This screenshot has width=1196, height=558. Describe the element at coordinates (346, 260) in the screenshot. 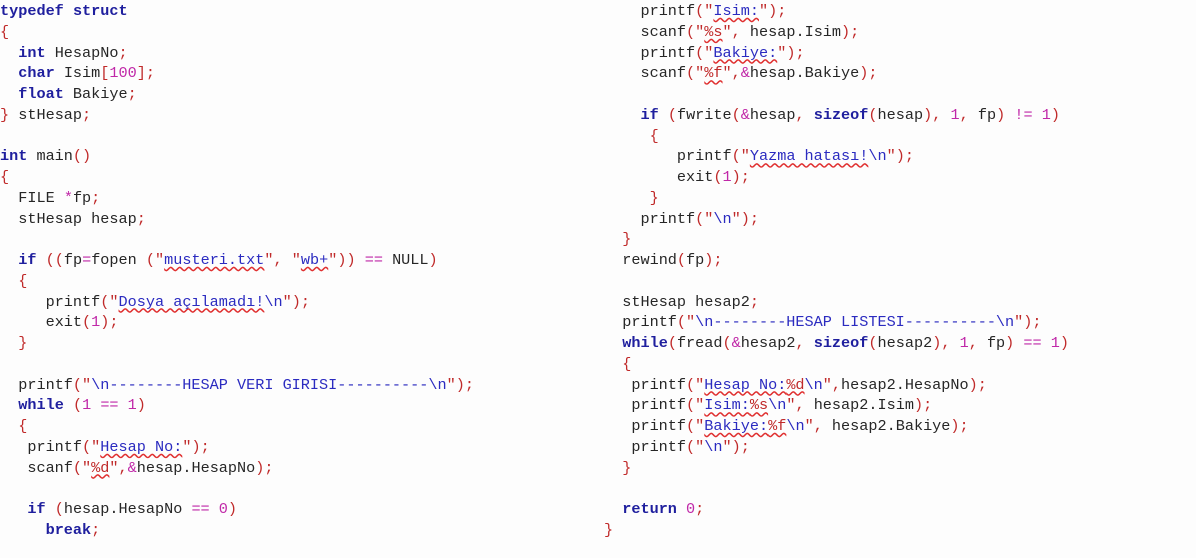

I see `code-token-paren: ))` at that location.